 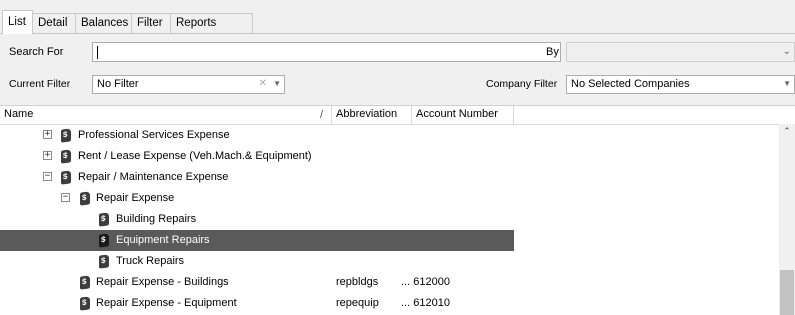 What do you see at coordinates (257, 177) in the screenshot?
I see `tree-row: − Repair / Maintenance Expense` at bounding box center [257, 177].